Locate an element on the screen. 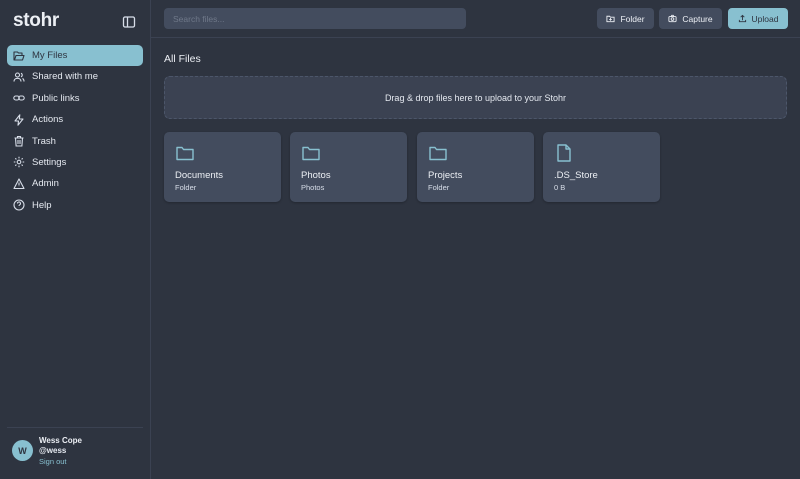 The height and width of the screenshot is (479, 800). new-folder-label: Folder is located at coordinates (632, 18).